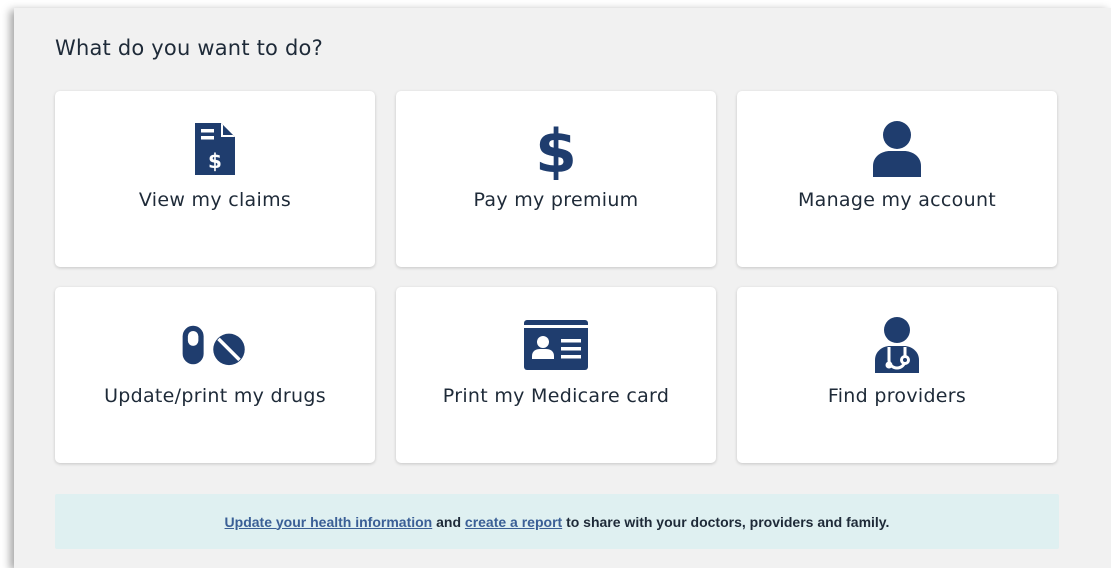 The height and width of the screenshot is (568, 1111). What do you see at coordinates (897, 149) in the screenshot?
I see `person-icon` at bounding box center [897, 149].